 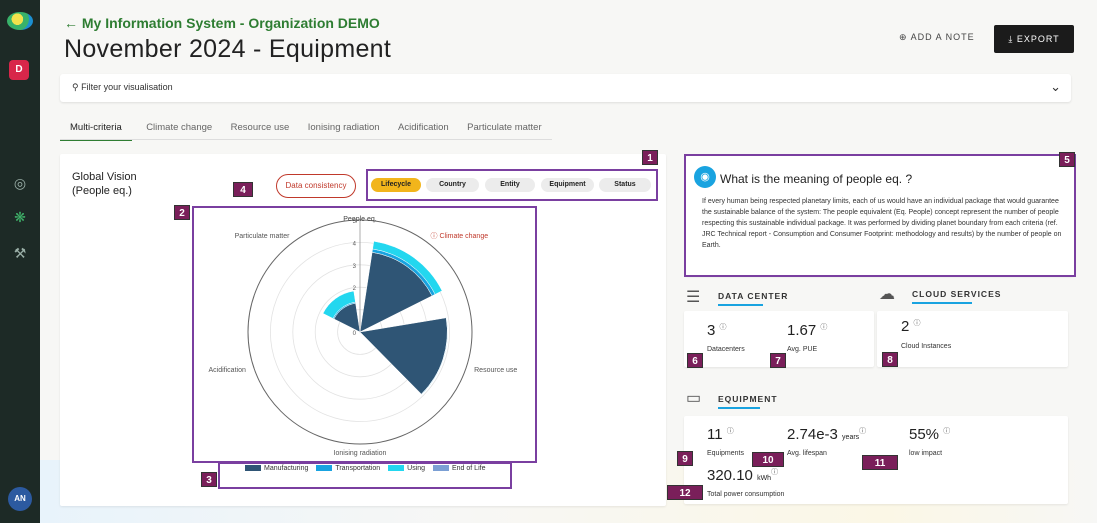 What do you see at coordinates (316, 186) in the screenshot?
I see `data-consistency-button: Data consistency` at bounding box center [316, 186].